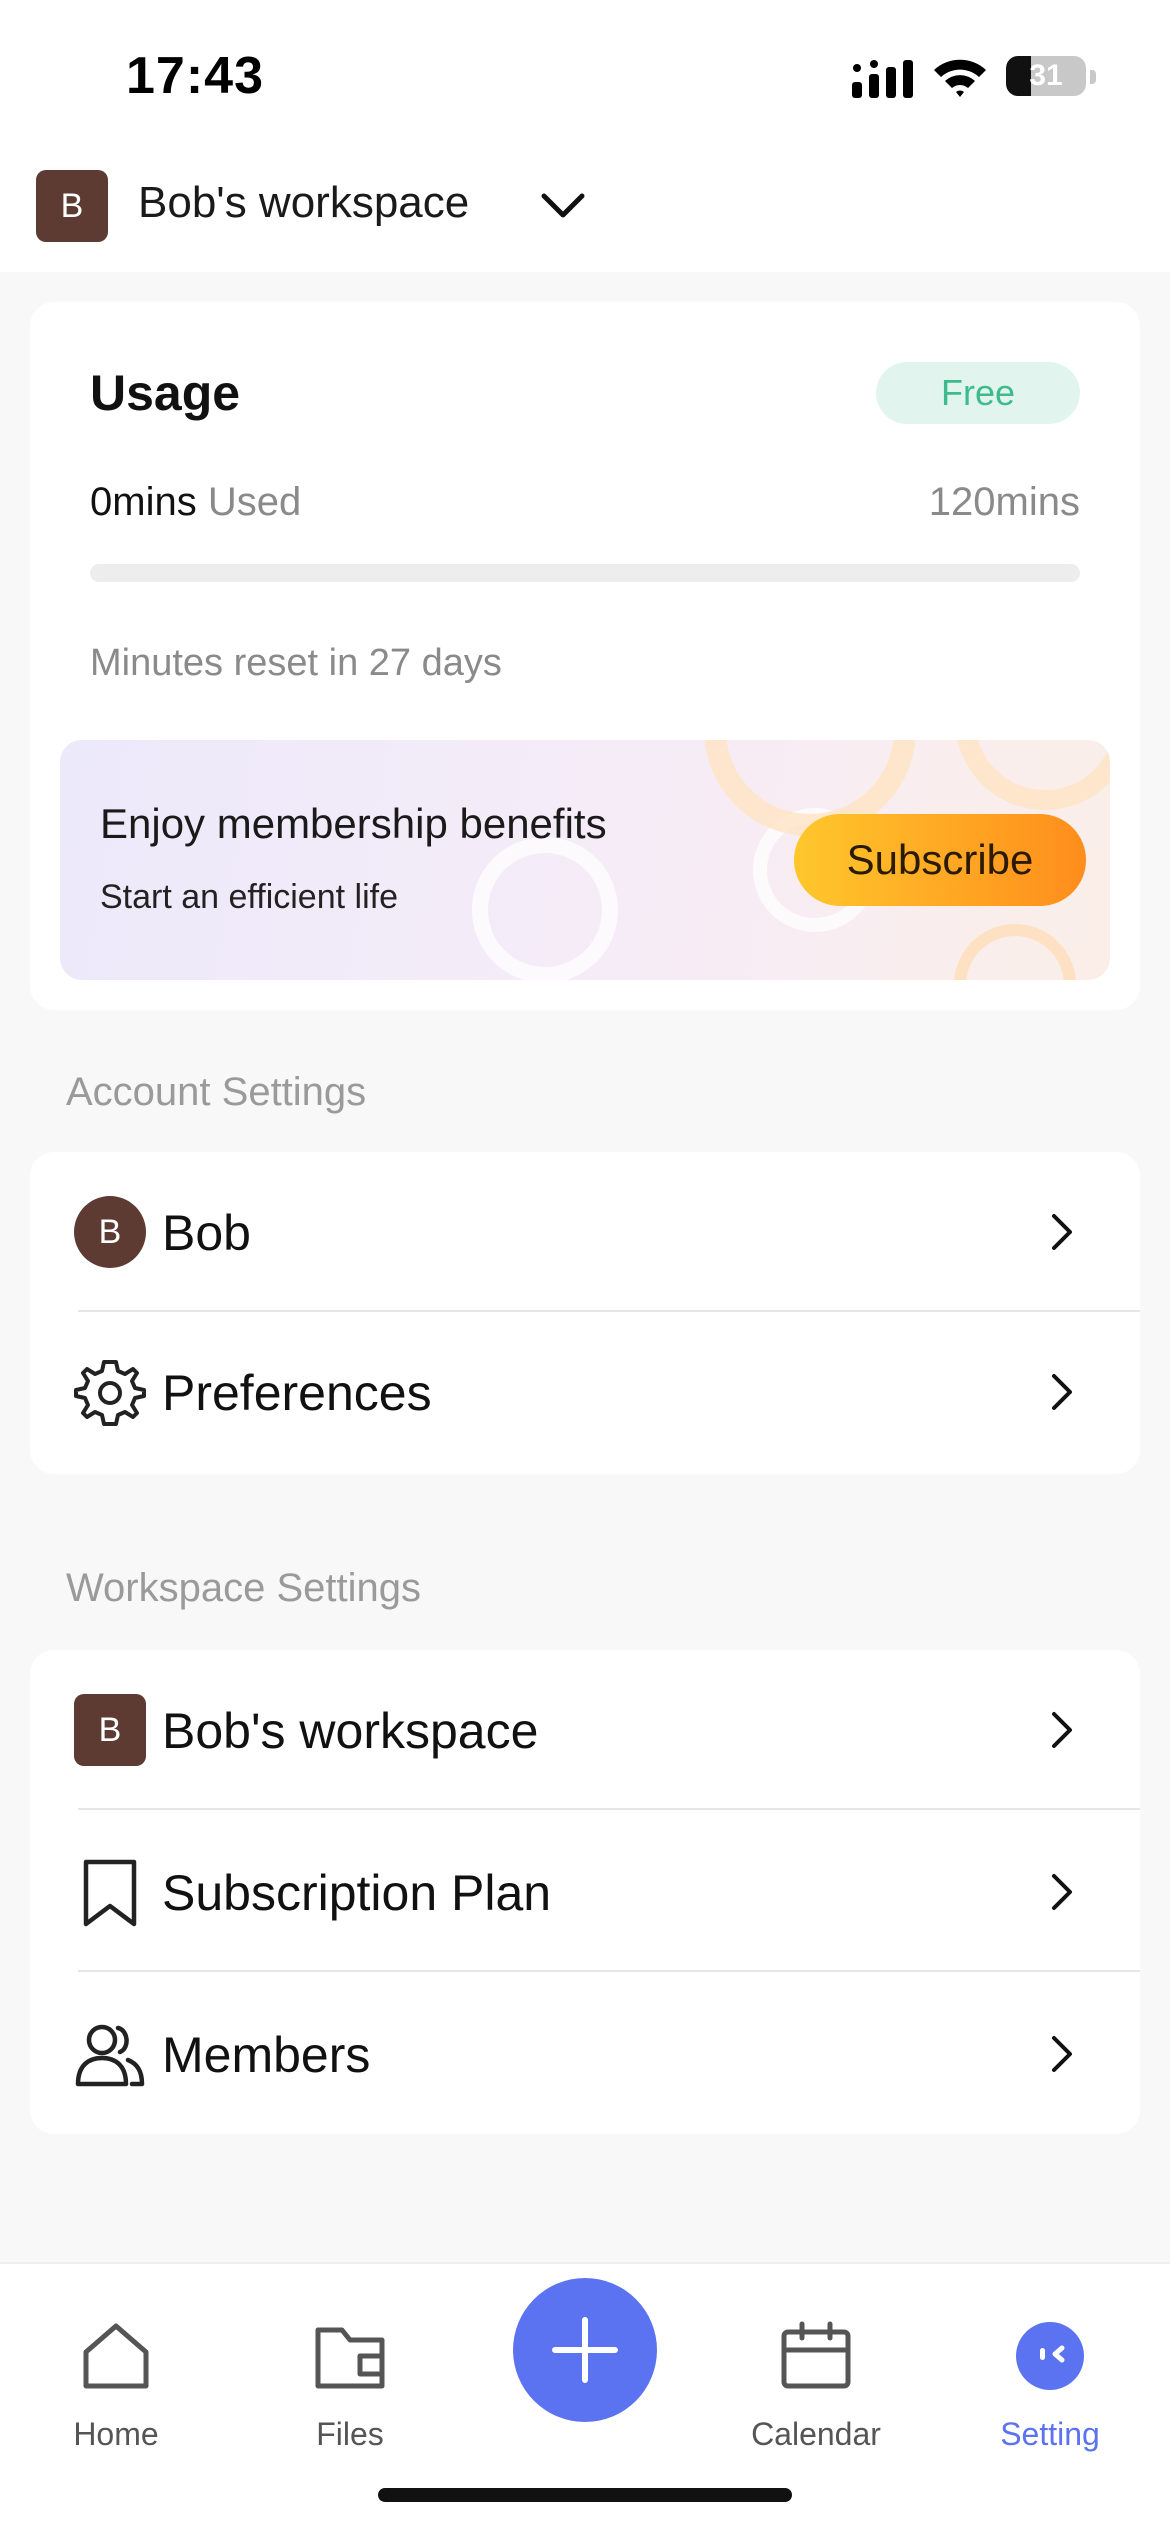  I want to click on nav-label-calendar: Calendar, so click(816, 2434).